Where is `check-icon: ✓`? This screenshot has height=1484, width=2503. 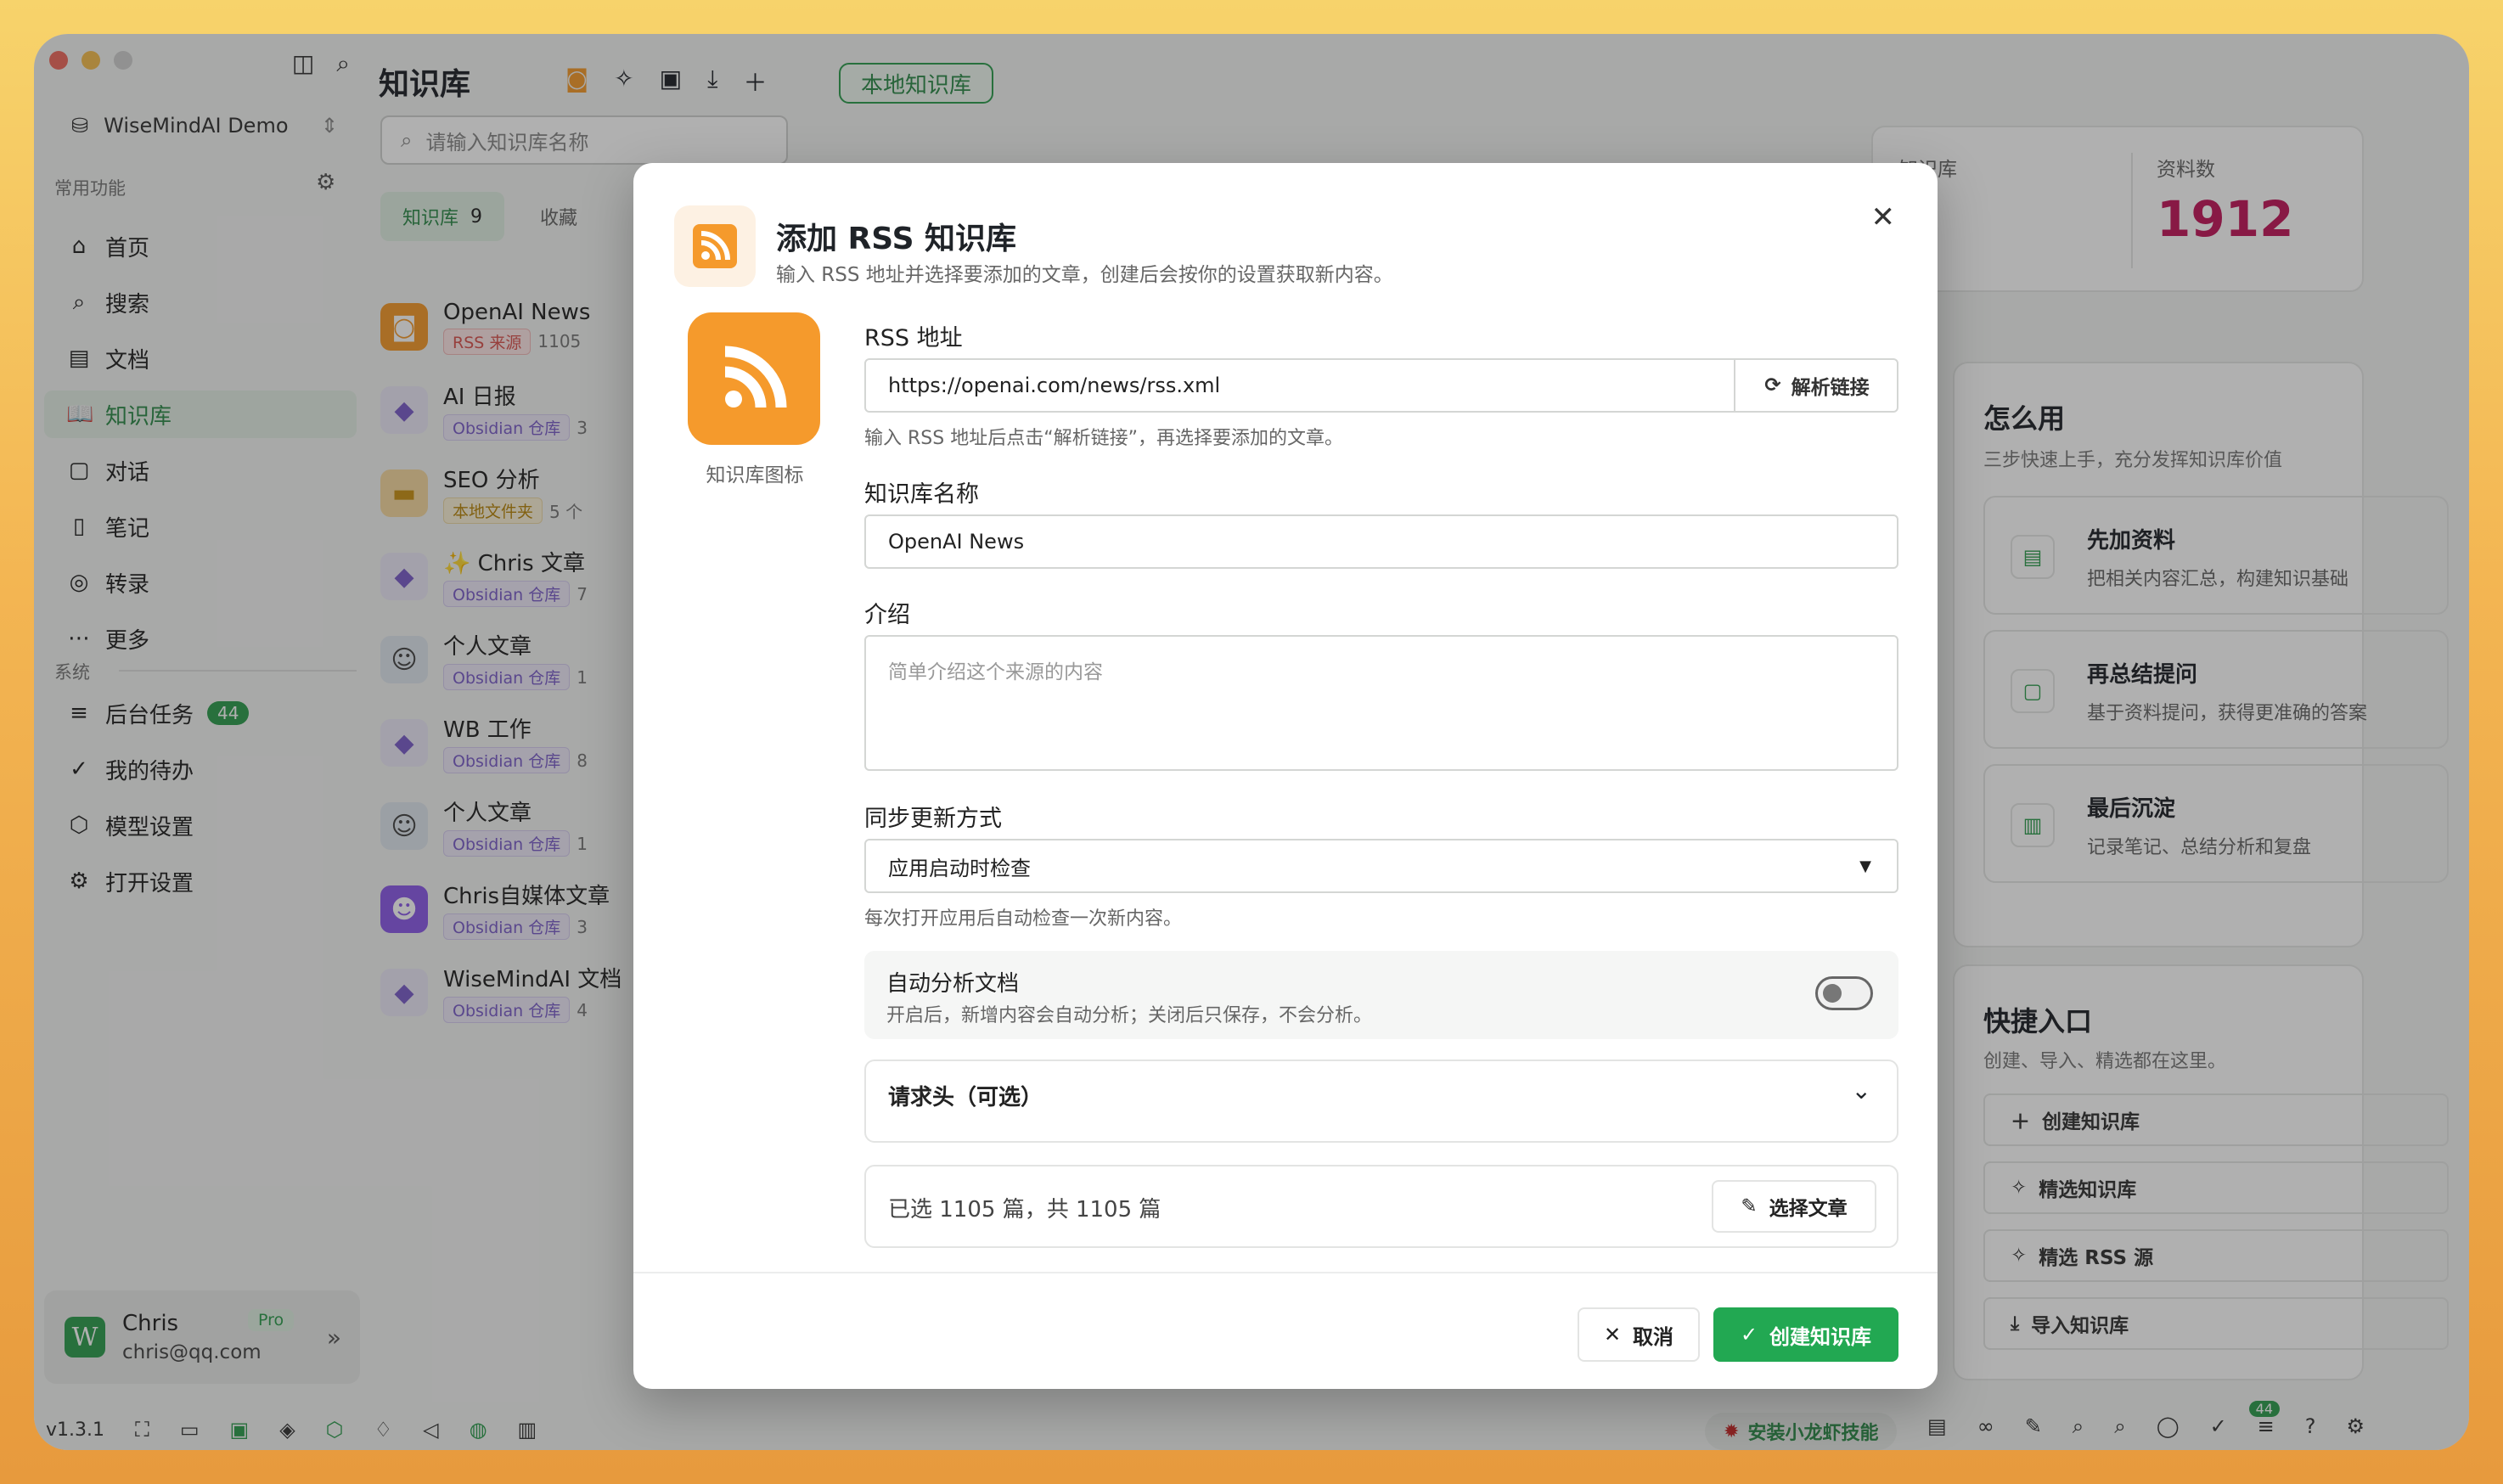 check-icon: ✓ is located at coordinates (1749, 1334).